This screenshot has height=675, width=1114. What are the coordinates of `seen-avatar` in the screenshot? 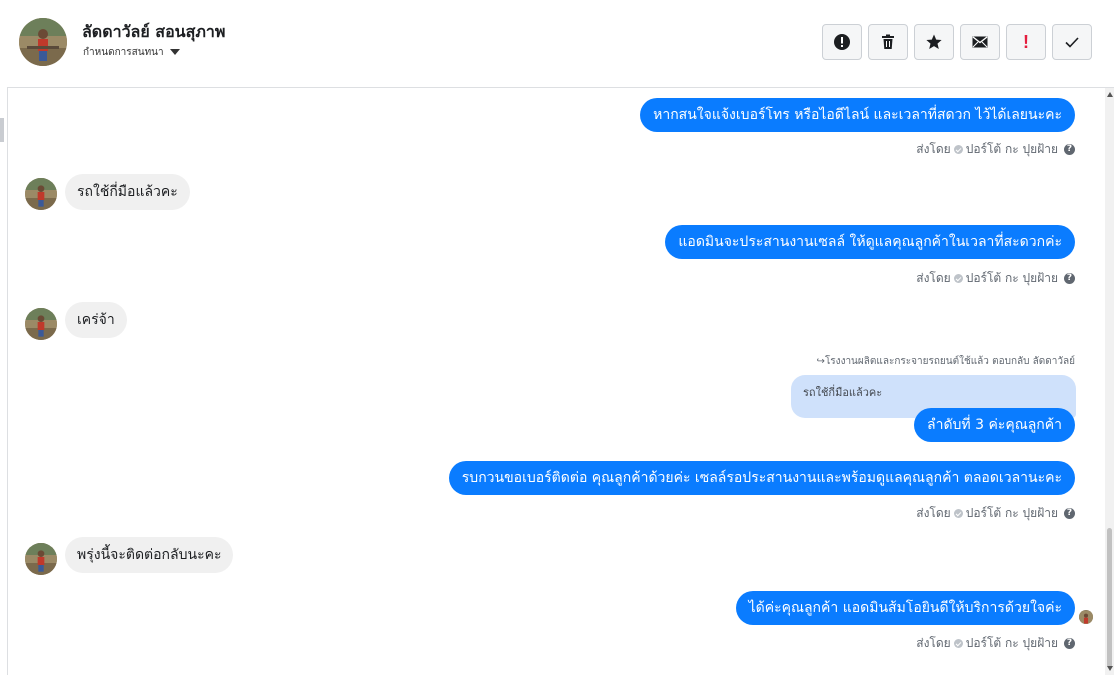 It's located at (1086, 617).